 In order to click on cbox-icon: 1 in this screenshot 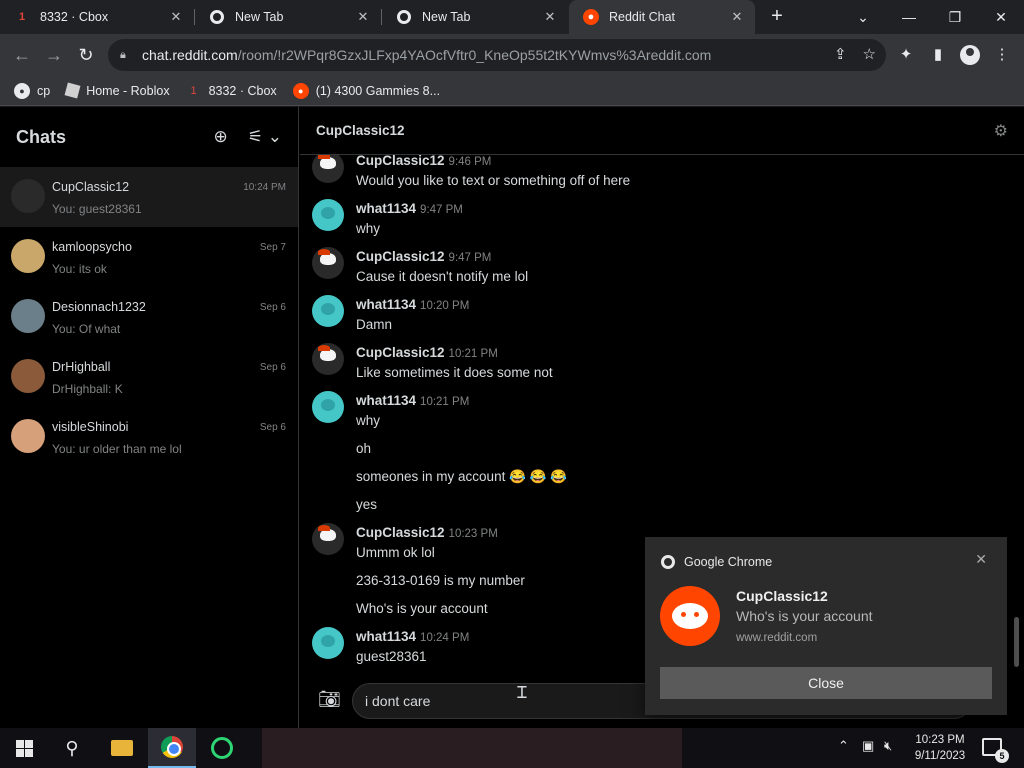, I will do `click(193, 90)`.